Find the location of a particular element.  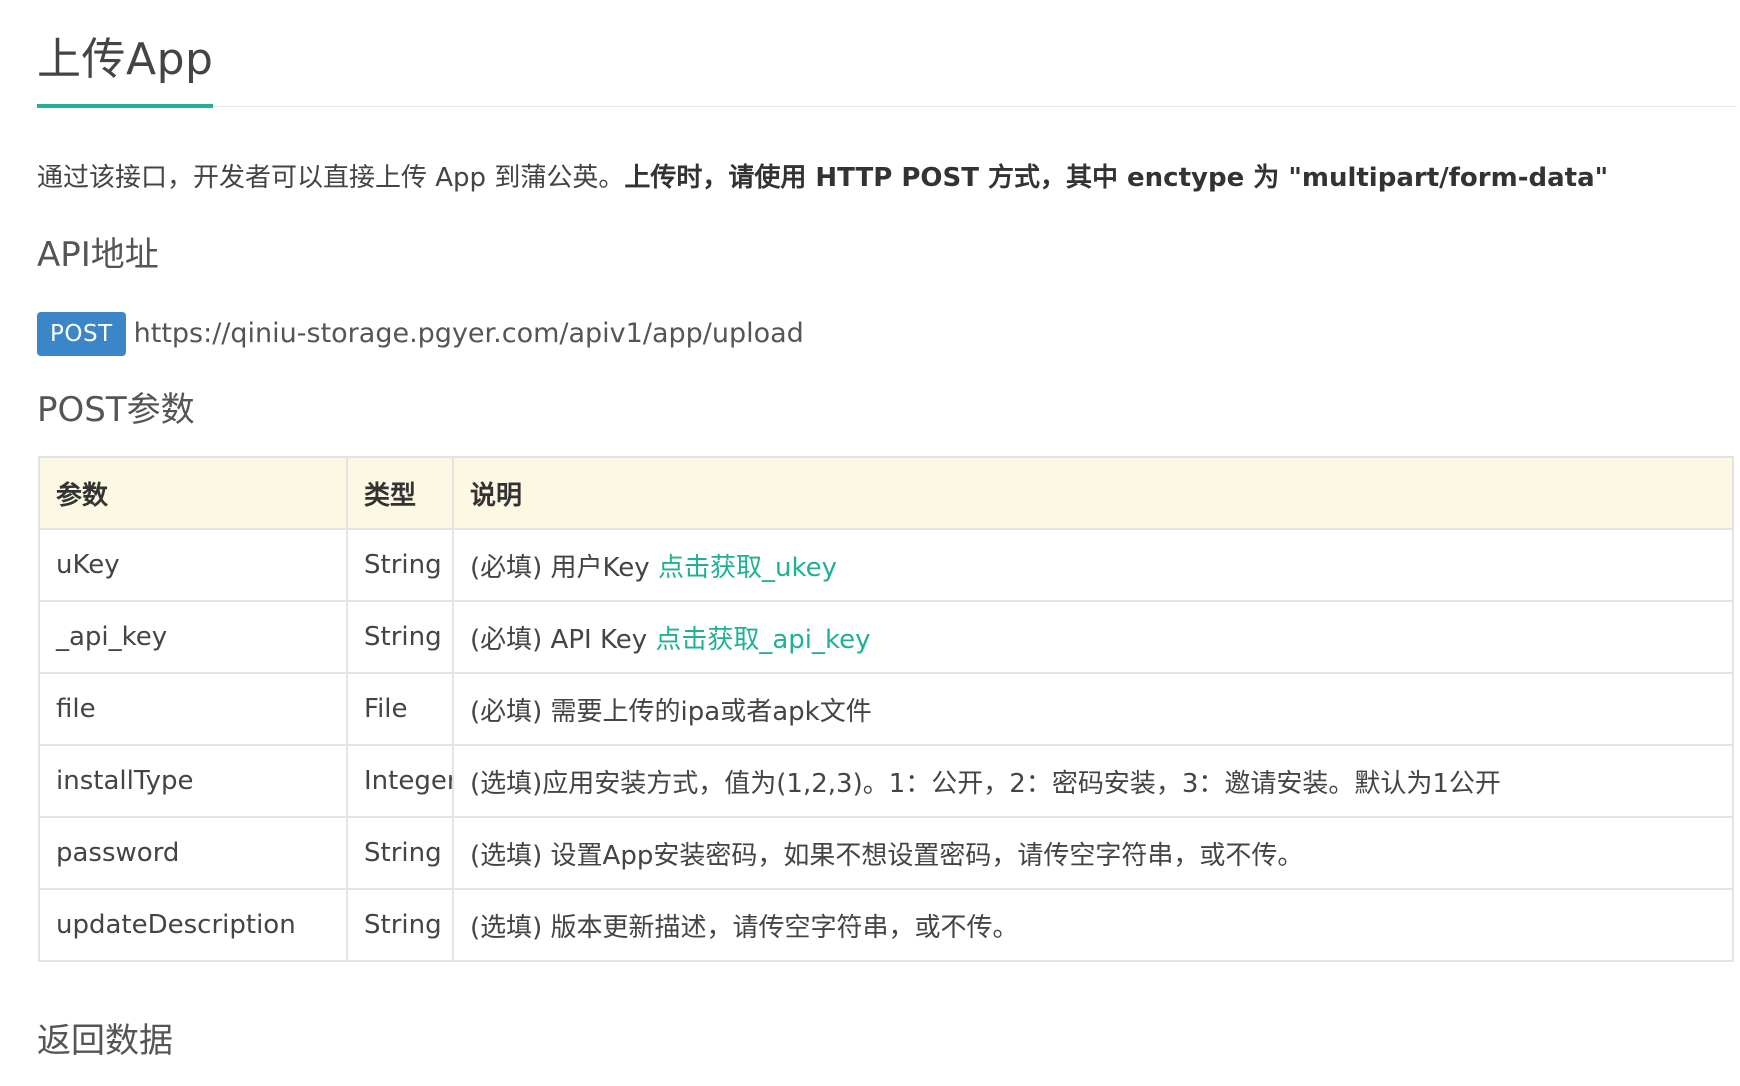

params-table-header-row: 参数 类型 说明 is located at coordinates (886, 493).